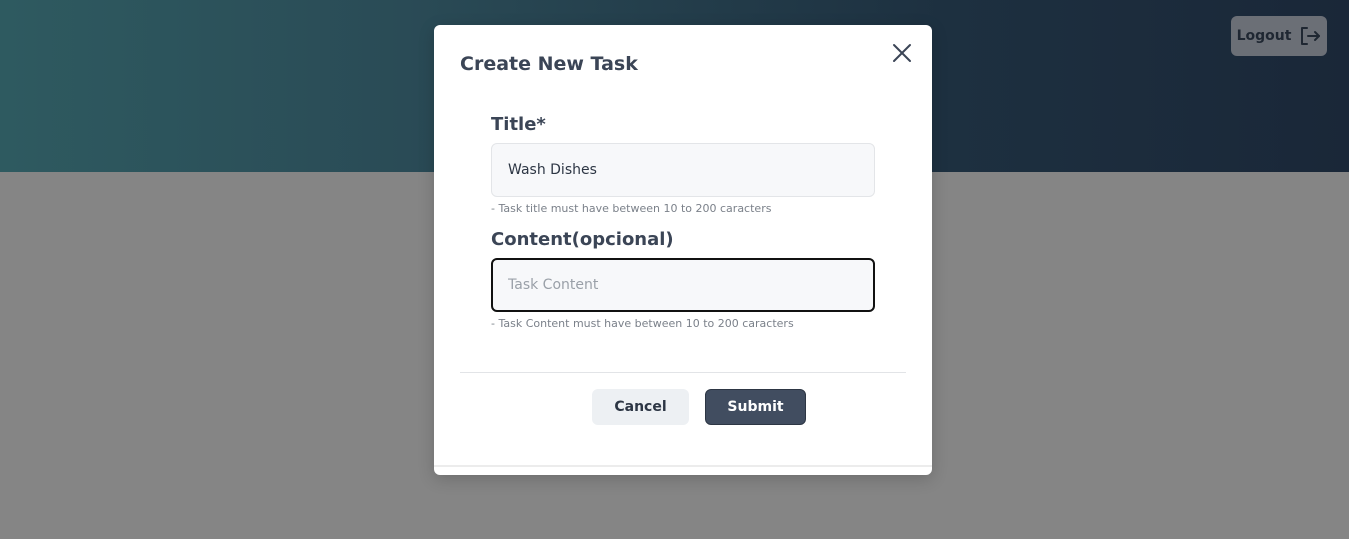 Image resolution: width=1349 pixels, height=539 pixels. I want to click on logout-label: Logout, so click(1264, 36).